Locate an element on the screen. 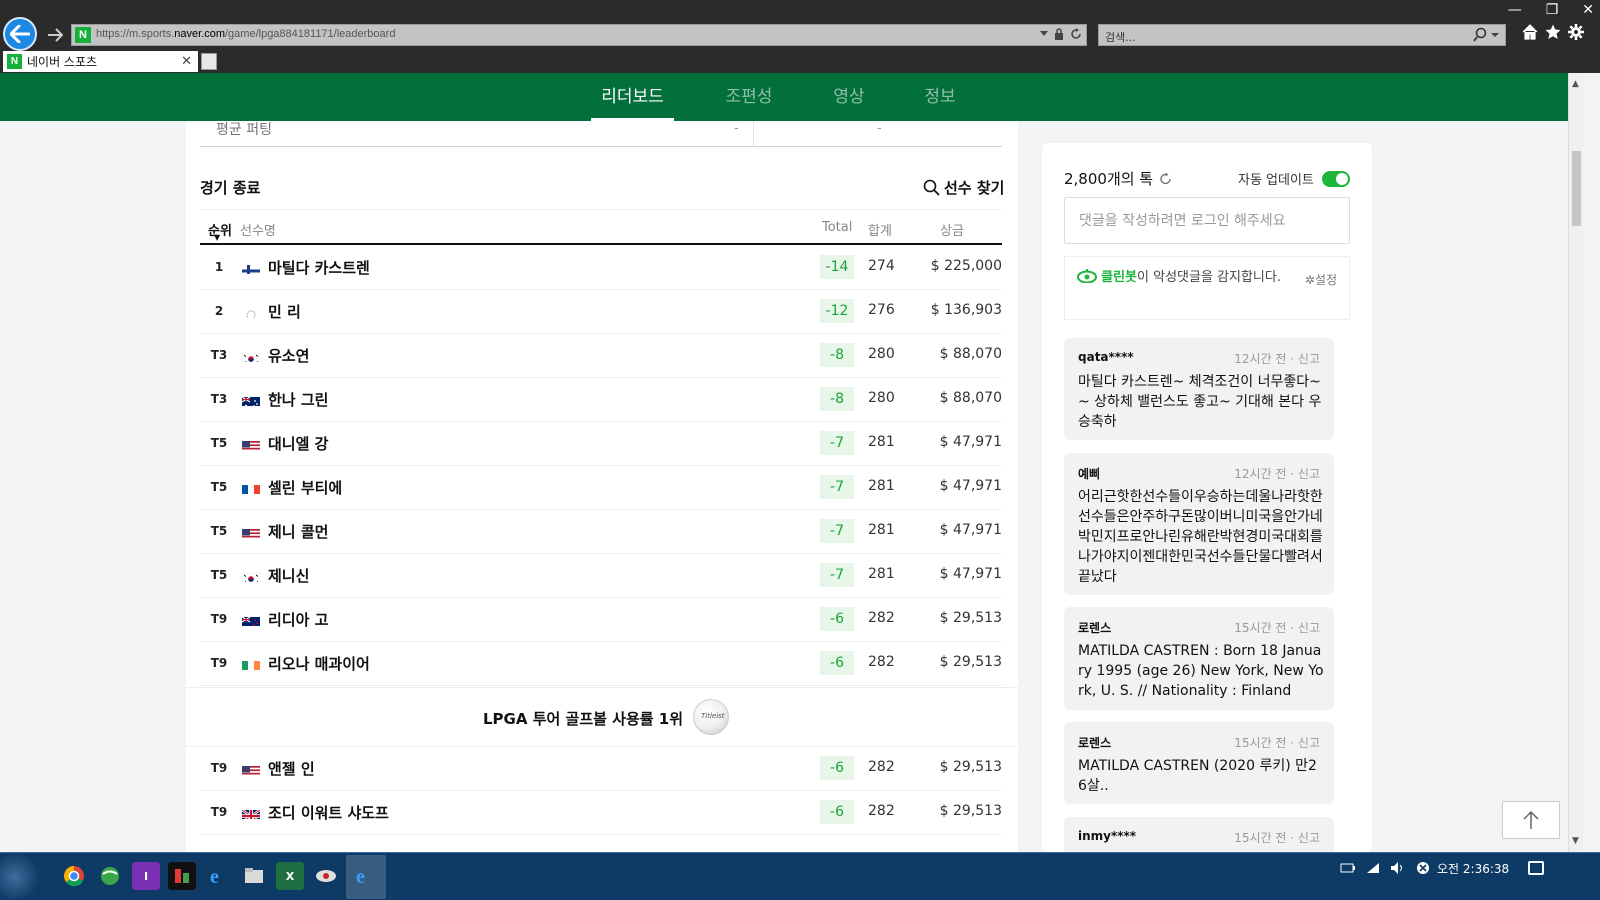 This screenshot has width=1600, height=900. close-icon: ✕ is located at coordinates (1588, 10).